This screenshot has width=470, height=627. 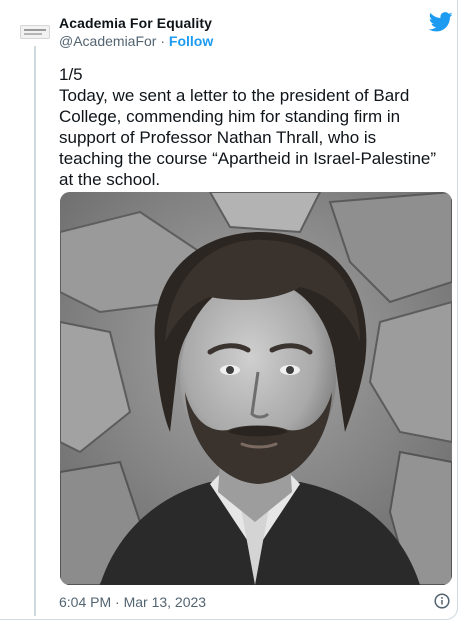 What do you see at coordinates (442, 601) in the screenshot?
I see `info-icon` at bounding box center [442, 601].